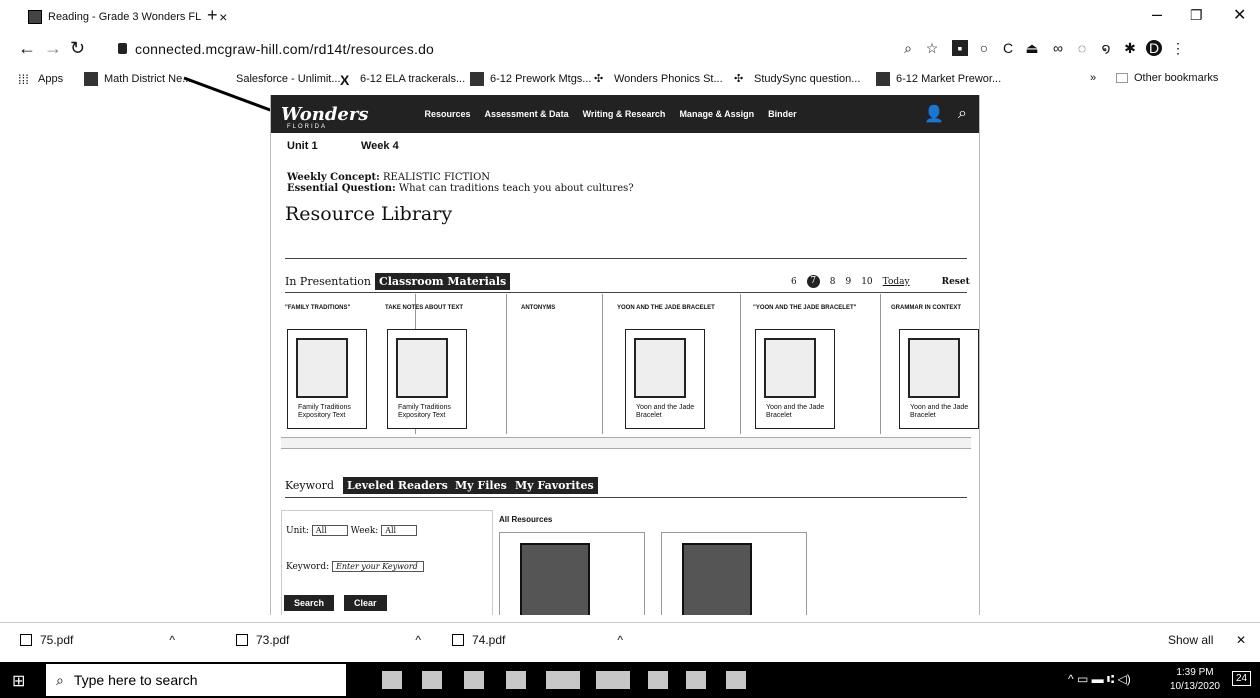  What do you see at coordinates (309, 485) in the screenshot?
I see `tab-keyword: Keyword` at bounding box center [309, 485].